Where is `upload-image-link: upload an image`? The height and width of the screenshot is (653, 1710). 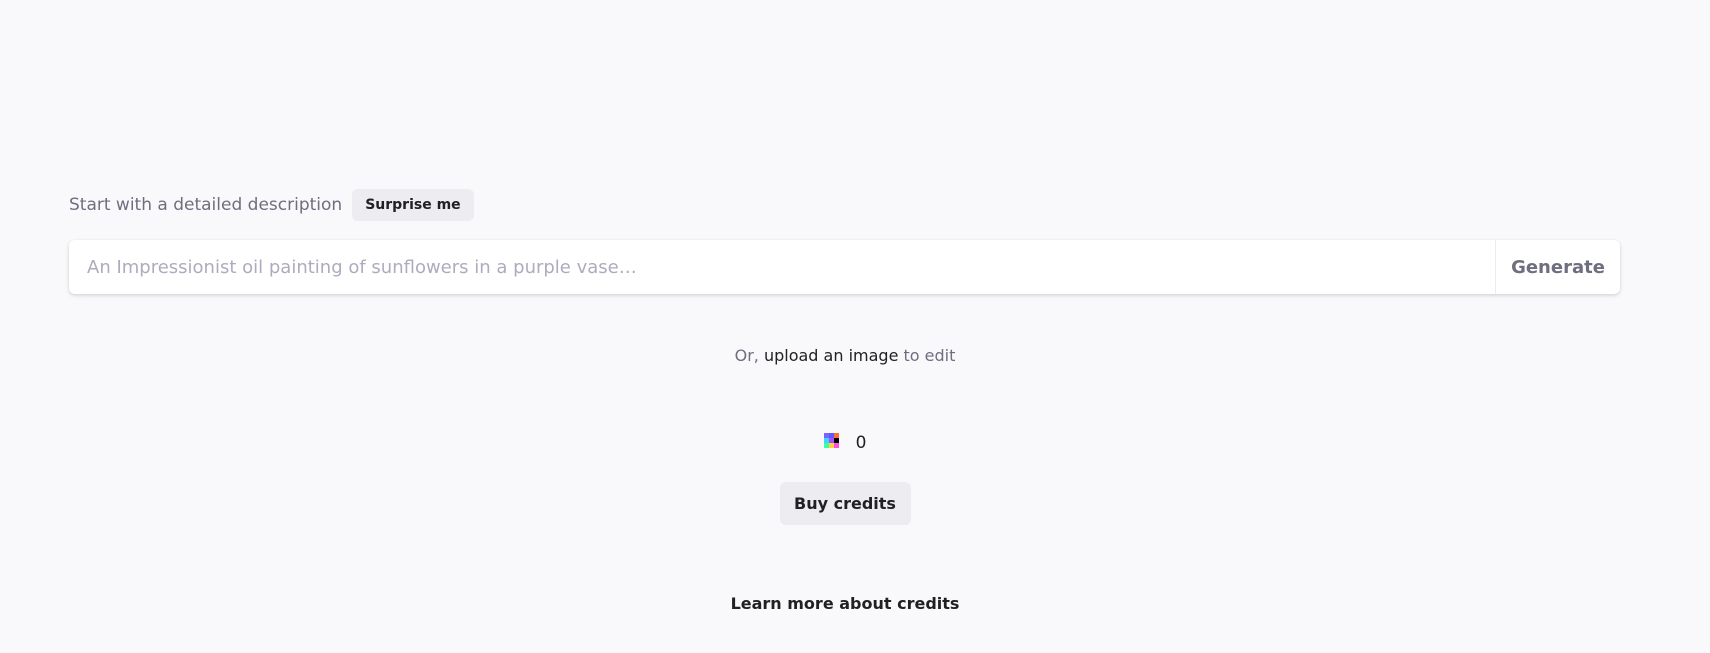
upload-image-link: upload an image is located at coordinates (831, 355).